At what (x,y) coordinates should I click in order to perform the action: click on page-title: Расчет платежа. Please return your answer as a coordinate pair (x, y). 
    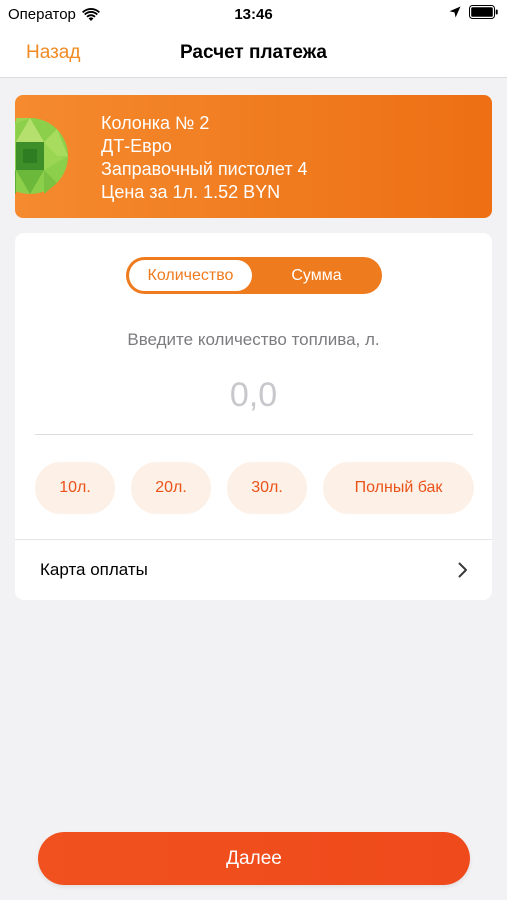
    Looking at the image, I should click on (253, 52).